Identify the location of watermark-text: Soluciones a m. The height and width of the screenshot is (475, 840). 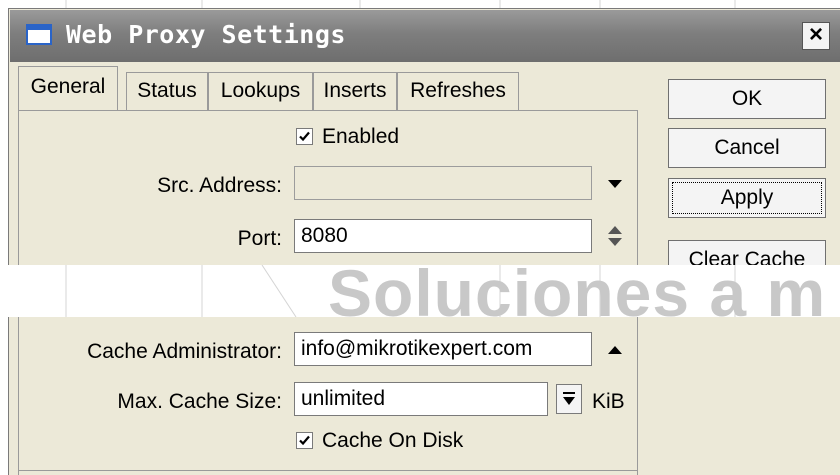
(577, 291).